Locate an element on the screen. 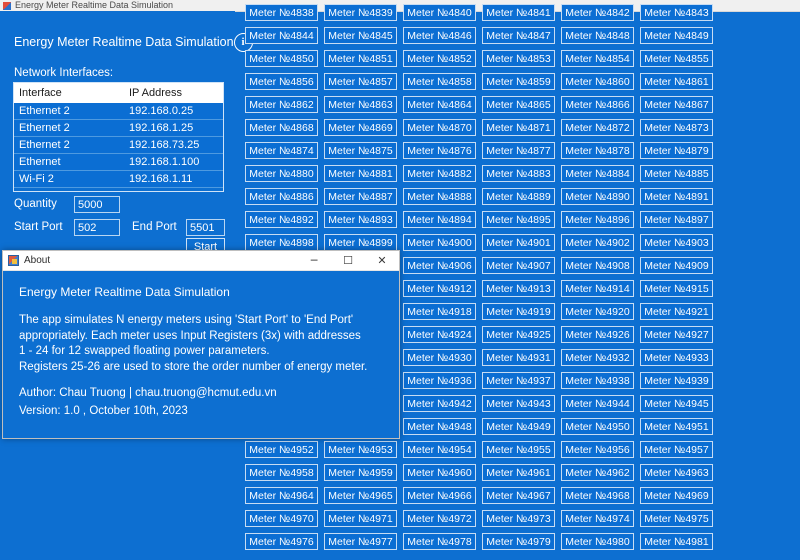 This screenshot has height=560, width=800. meter-item: Meter №4921 is located at coordinates (676, 311).